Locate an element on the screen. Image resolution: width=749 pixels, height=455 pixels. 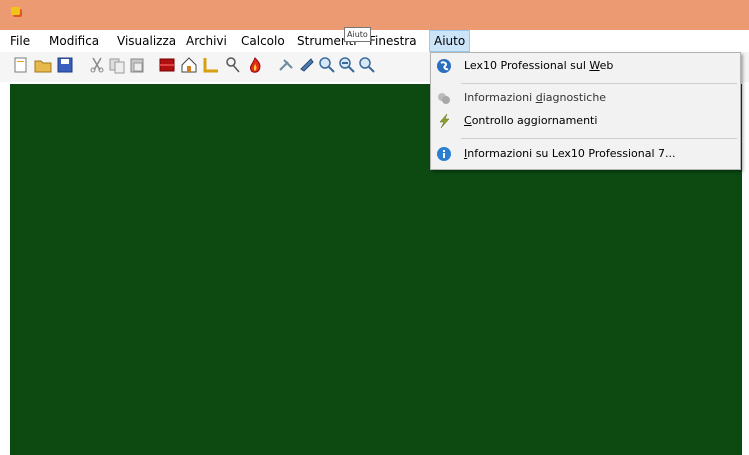
tool-icon is located at coordinates (287, 65).